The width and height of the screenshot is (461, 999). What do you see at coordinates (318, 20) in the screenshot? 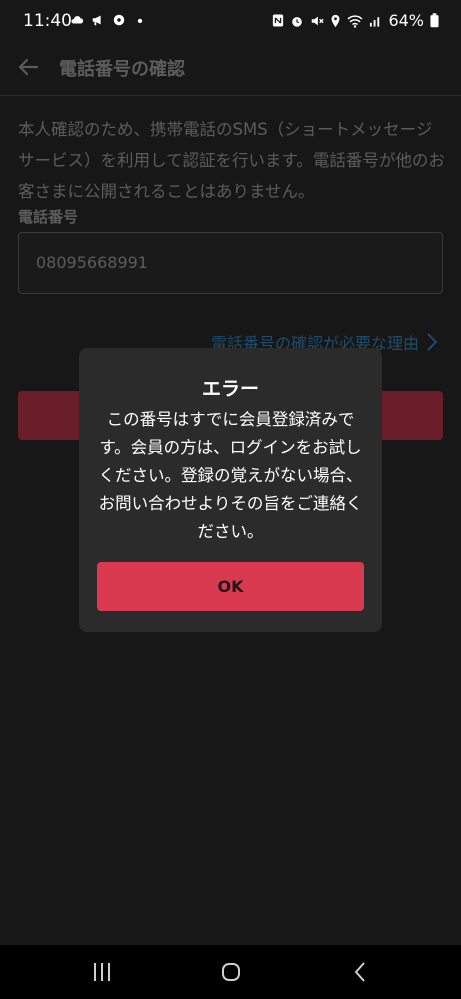
I see `mute-icon` at bounding box center [318, 20].